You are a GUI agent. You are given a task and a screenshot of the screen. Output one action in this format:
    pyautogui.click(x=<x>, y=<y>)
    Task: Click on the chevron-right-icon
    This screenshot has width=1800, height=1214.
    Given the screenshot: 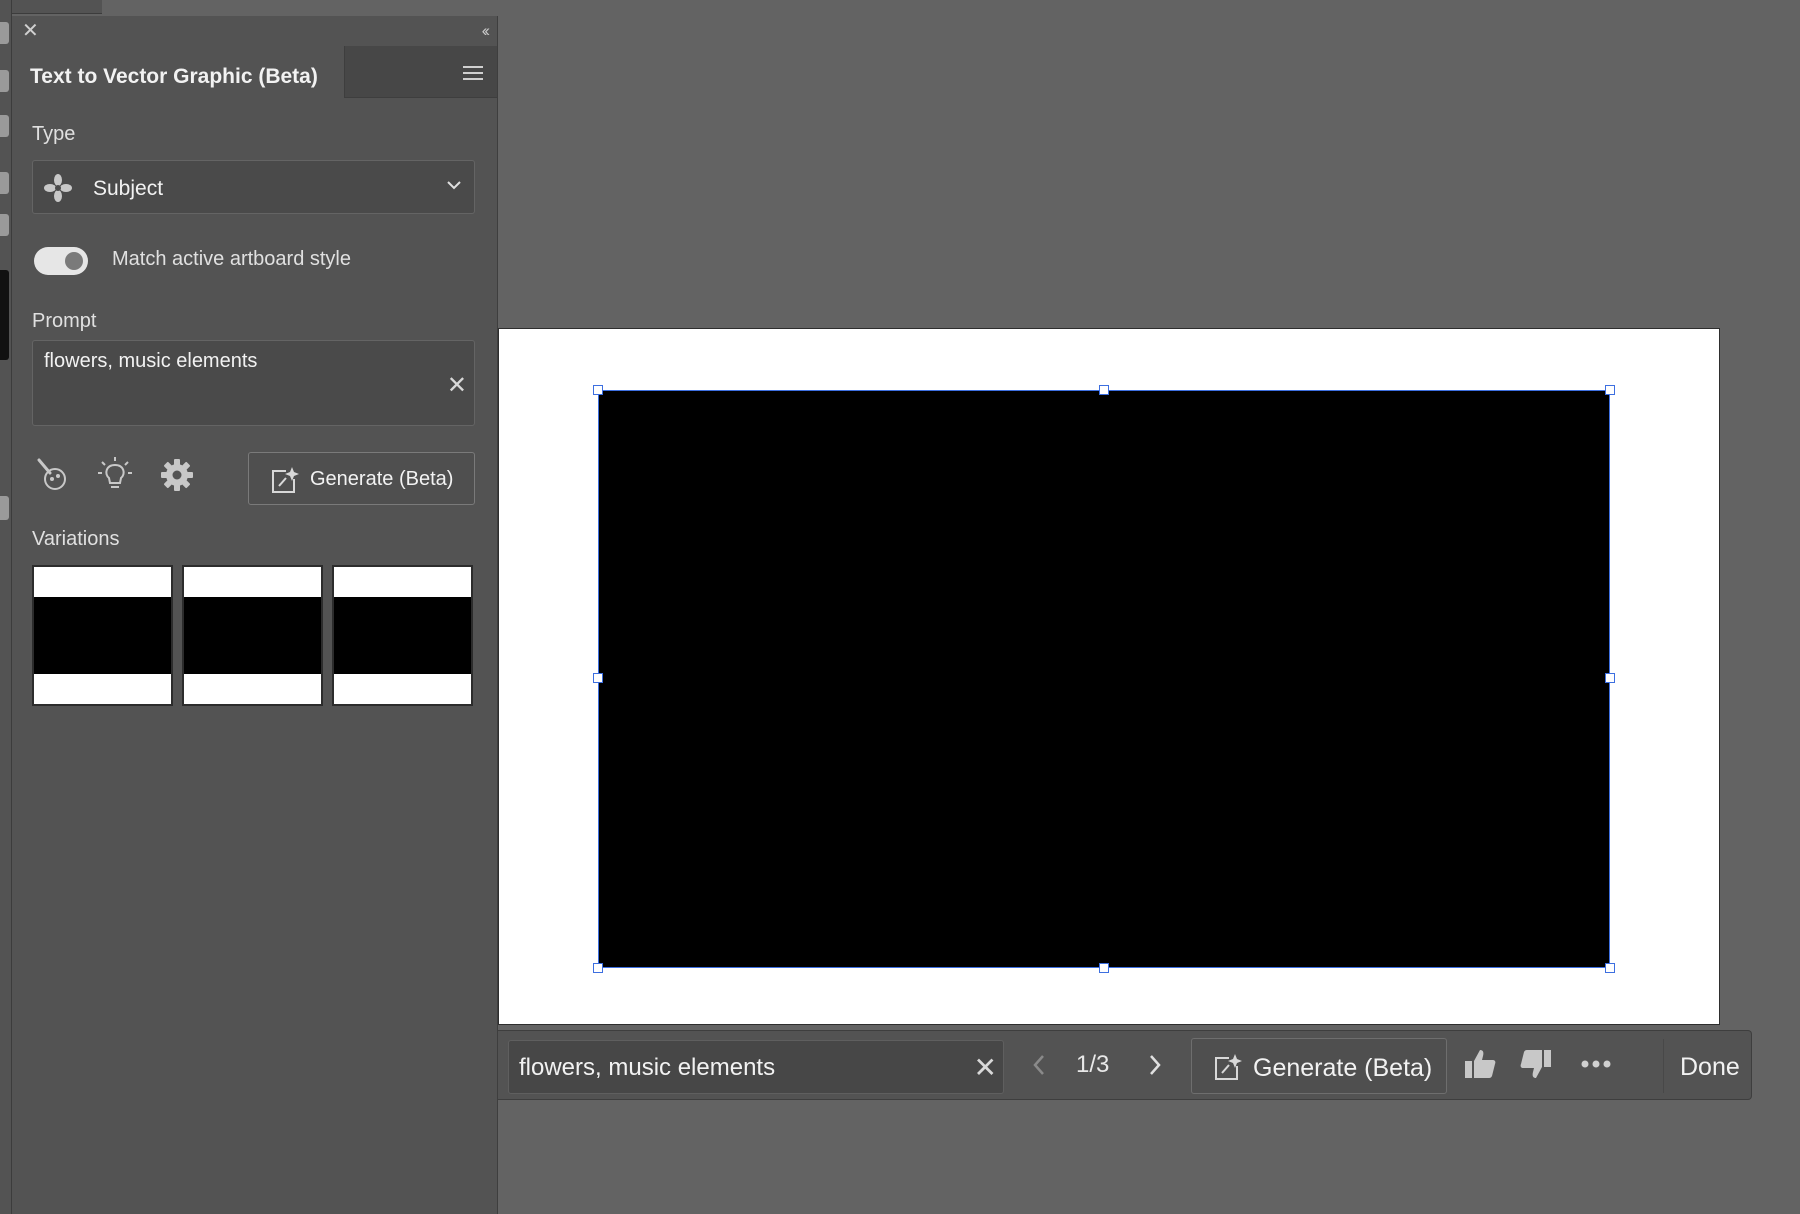 What is the action you would take?
    pyautogui.click(x=1155, y=1065)
    